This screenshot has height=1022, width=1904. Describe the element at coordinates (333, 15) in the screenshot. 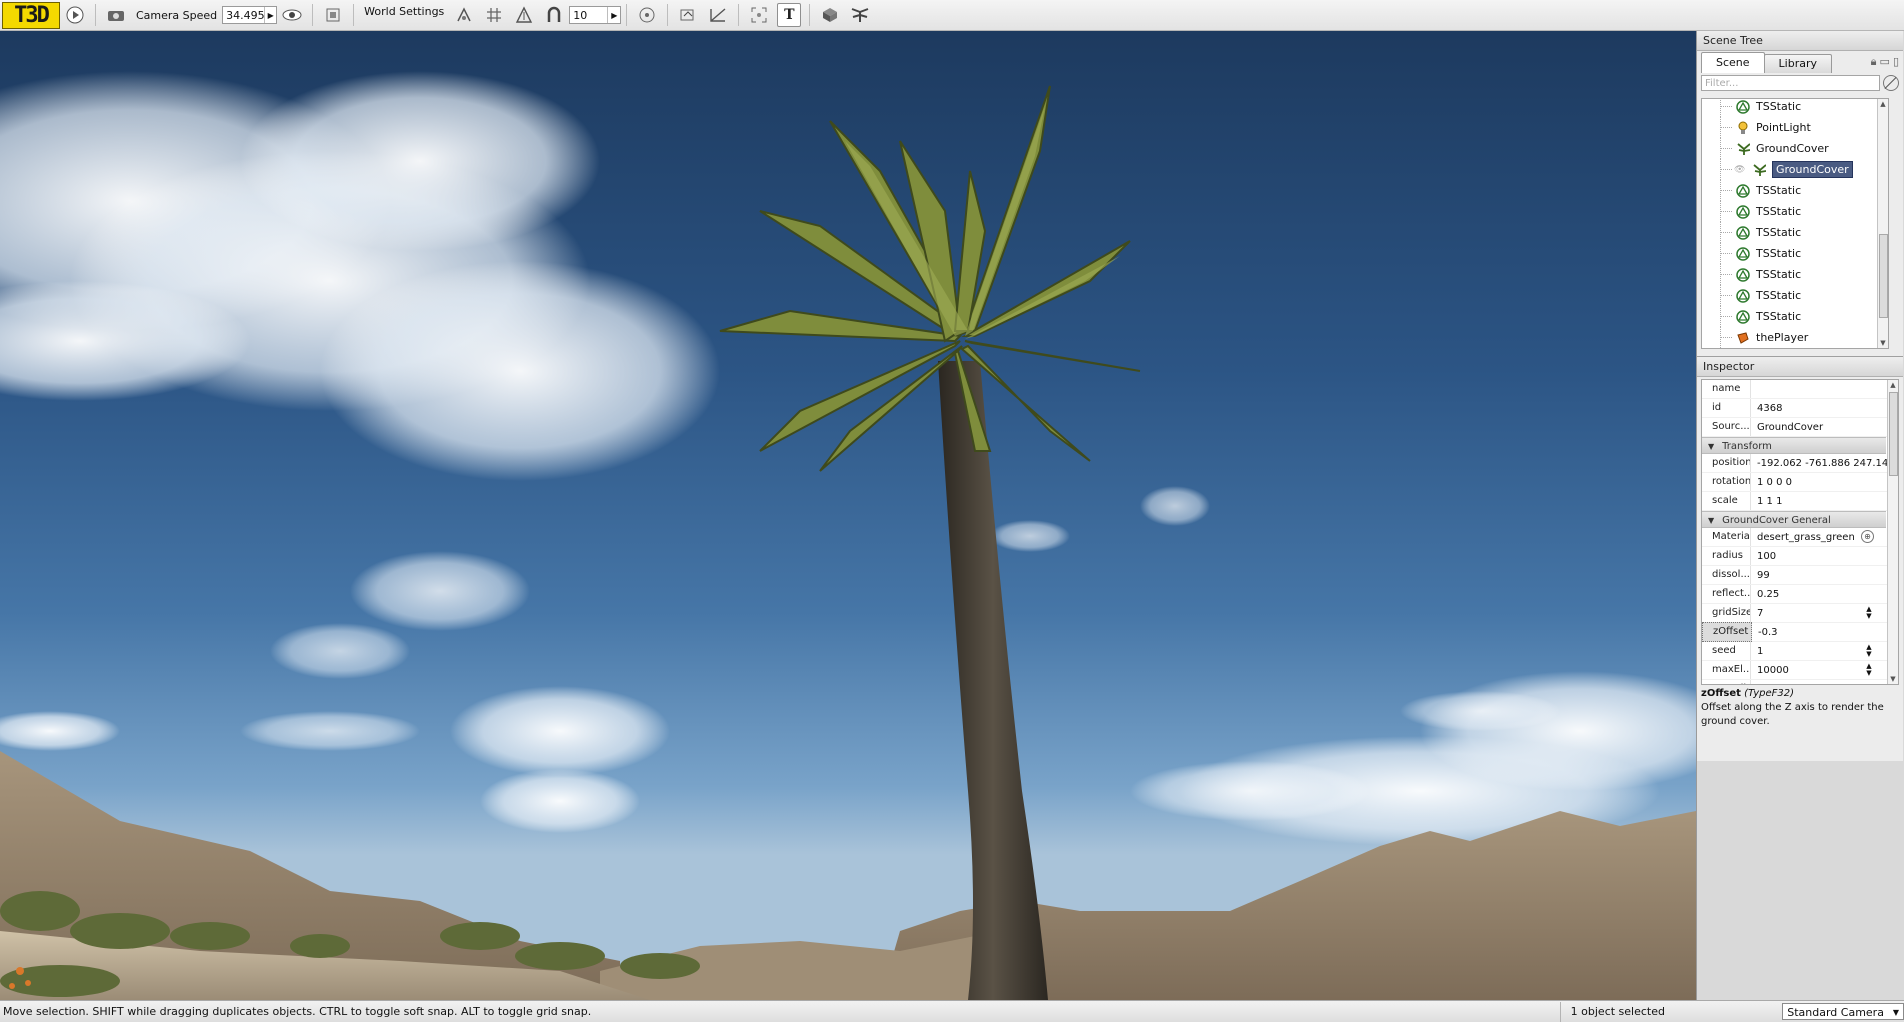

I see `snapshot-icon` at that location.